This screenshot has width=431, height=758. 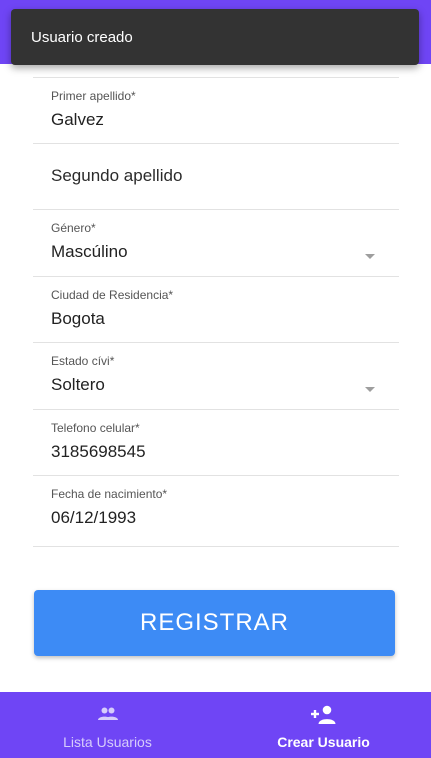 I want to click on fecha-nacimiento-field: Fecha de nacimiento* 06/12/1993, so click(x=216, y=509).